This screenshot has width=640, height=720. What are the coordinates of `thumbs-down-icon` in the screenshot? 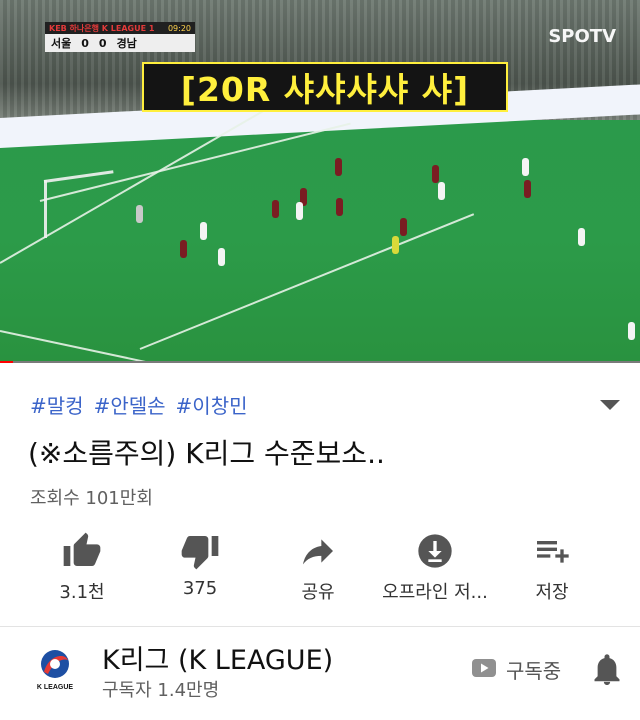 It's located at (200, 551).